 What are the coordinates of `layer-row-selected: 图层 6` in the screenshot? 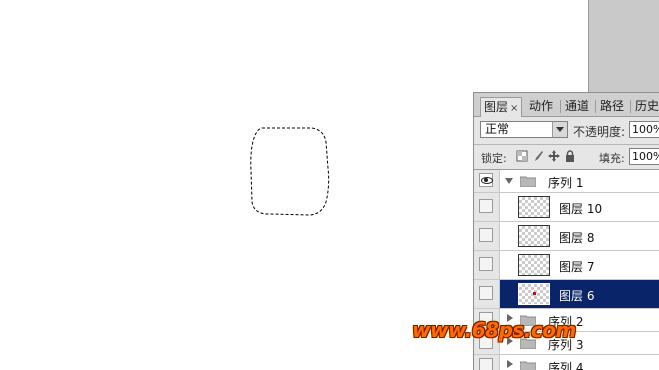 It's located at (566, 294).